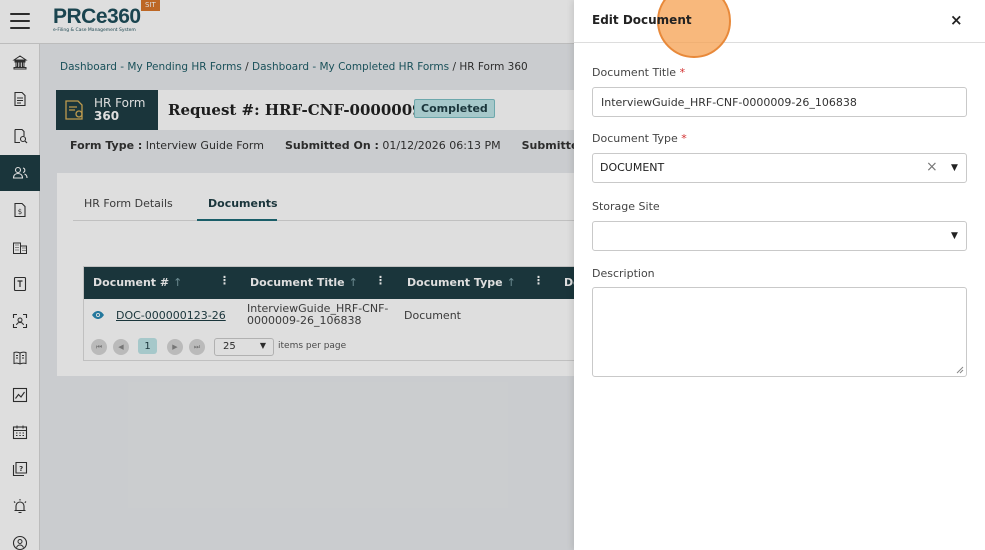 The height and width of the screenshot is (550, 985). Describe the element at coordinates (626, 206) in the screenshot. I see `storage-site-label: Storage Site` at that location.